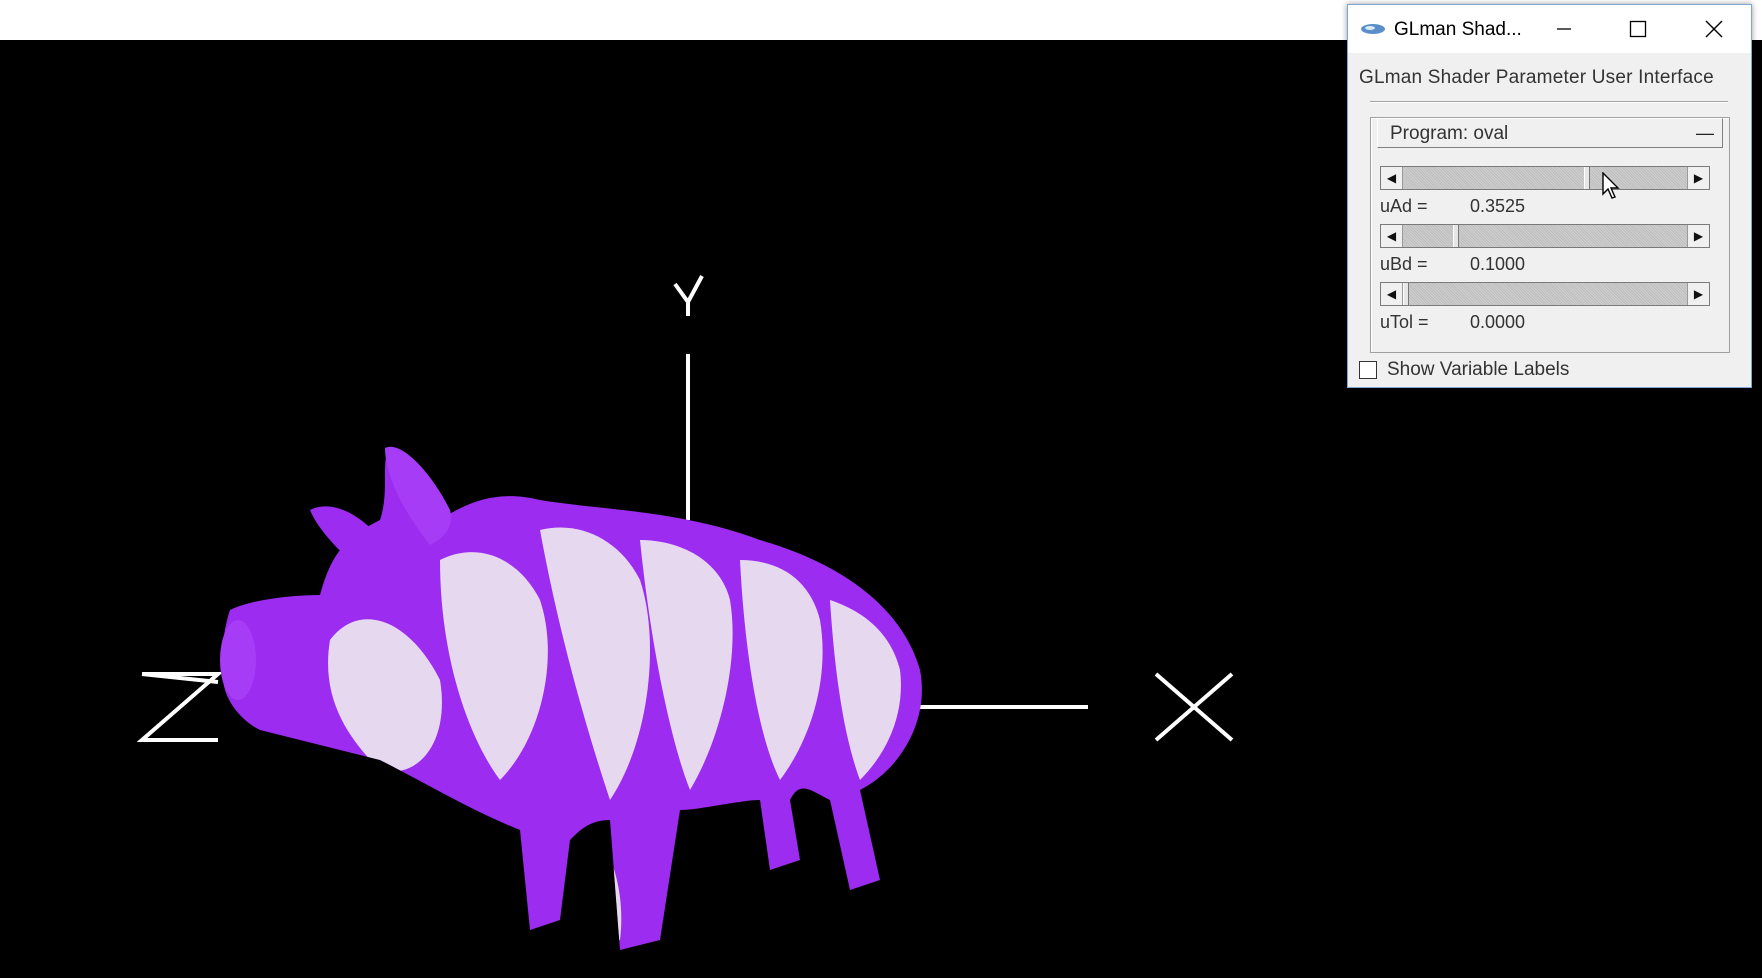 Image resolution: width=1762 pixels, height=978 pixels. Describe the element at coordinates (688, 290) in the screenshot. I see `y-glyph` at that location.